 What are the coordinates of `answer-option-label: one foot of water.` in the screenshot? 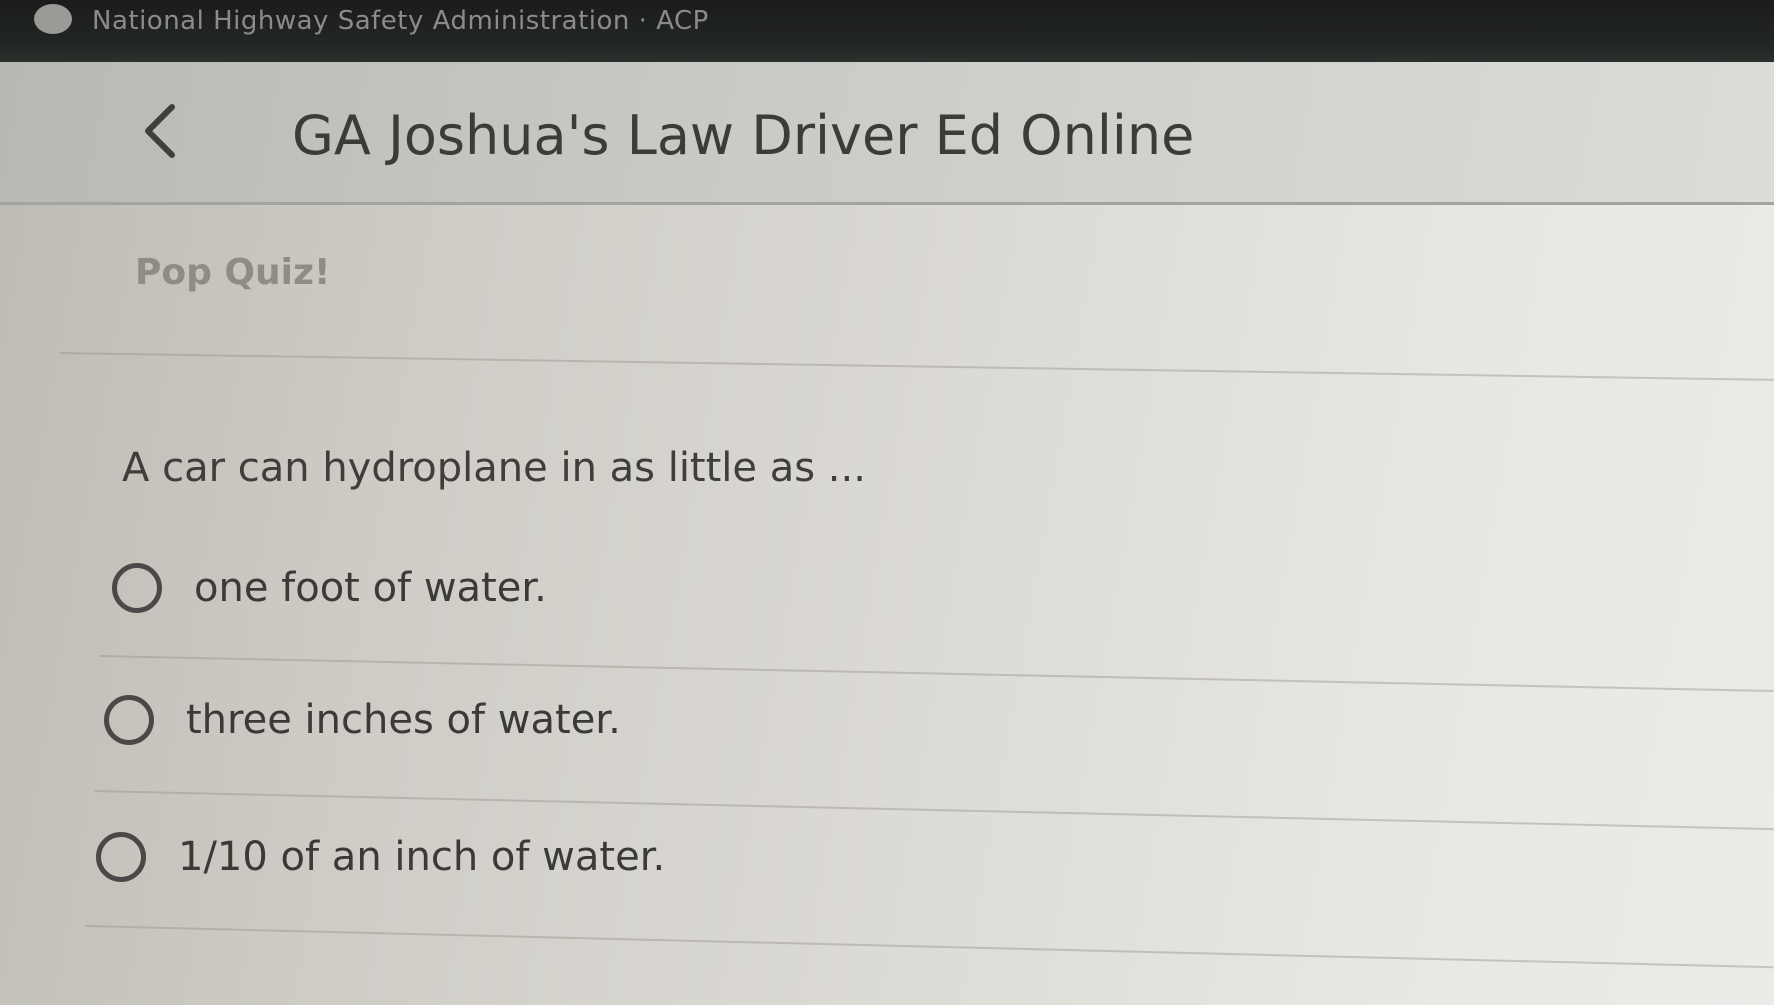 It's located at (370, 588).